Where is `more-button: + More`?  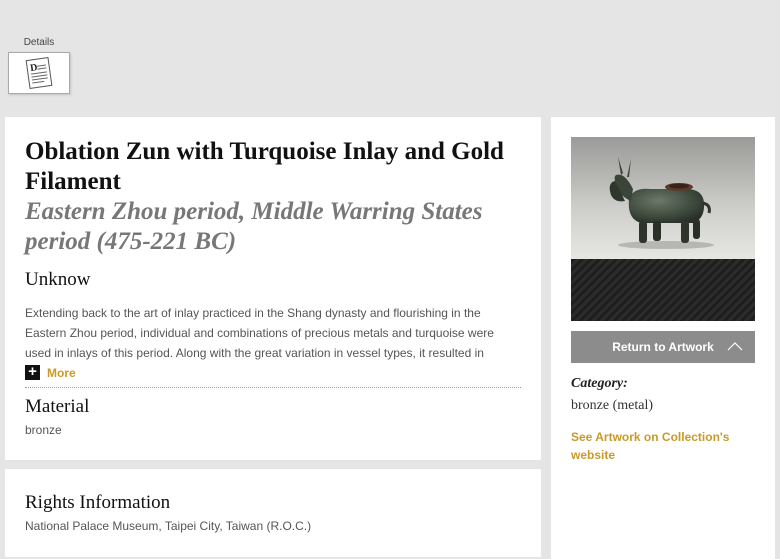
more-button: + More is located at coordinates (50, 372).